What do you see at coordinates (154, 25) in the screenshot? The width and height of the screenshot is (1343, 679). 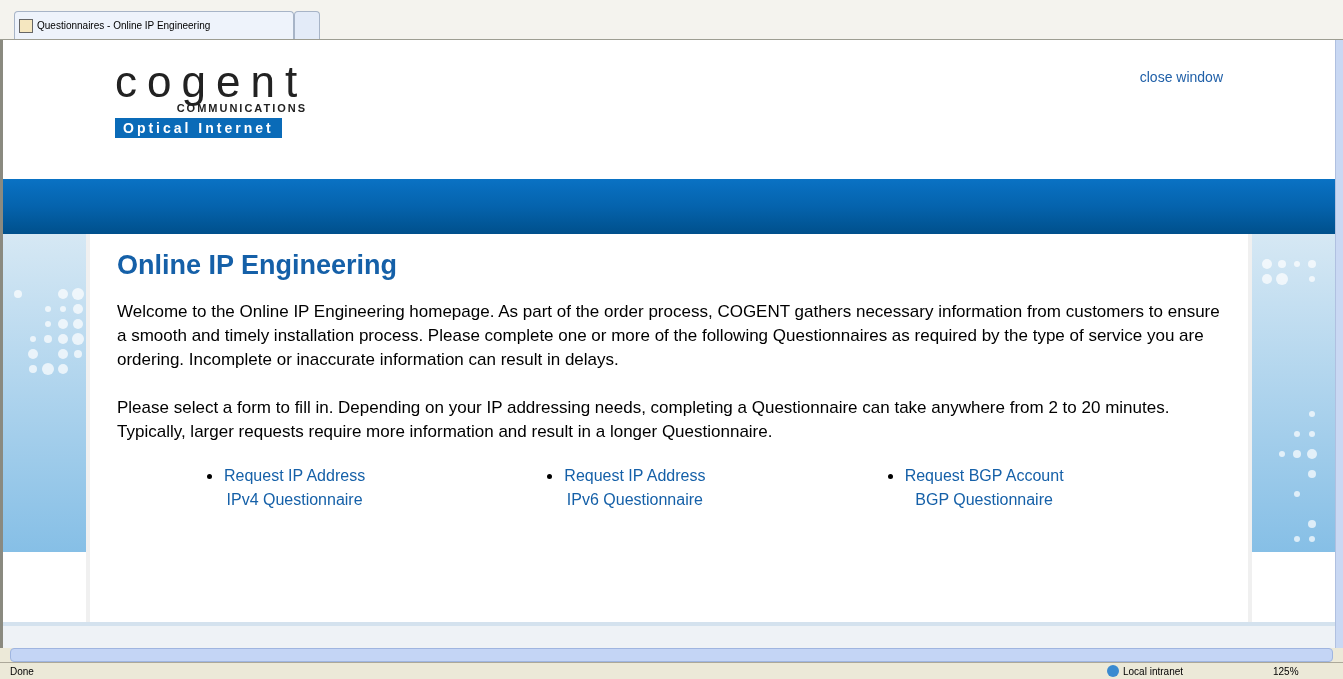 I see `browser-tab: Questionnaires - Online IP Engineering` at bounding box center [154, 25].